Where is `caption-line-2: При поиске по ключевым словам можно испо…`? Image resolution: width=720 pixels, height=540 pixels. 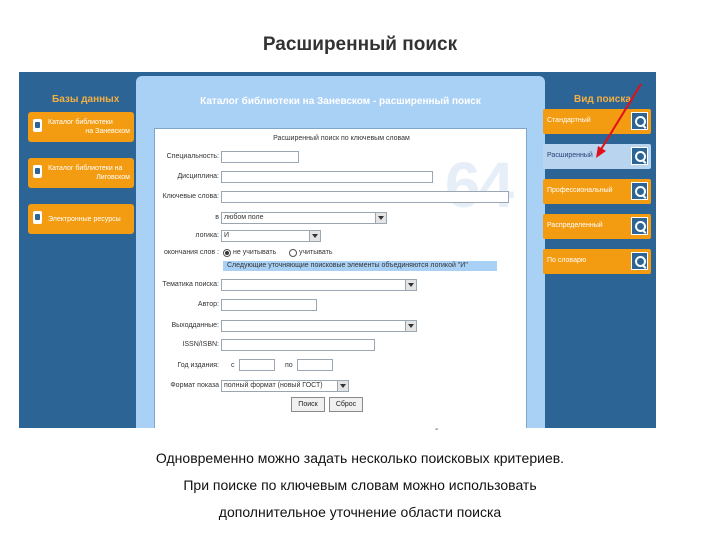
caption-line-2: При поиске по ключевым словам можно испо… is located at coordinates (360, 485).